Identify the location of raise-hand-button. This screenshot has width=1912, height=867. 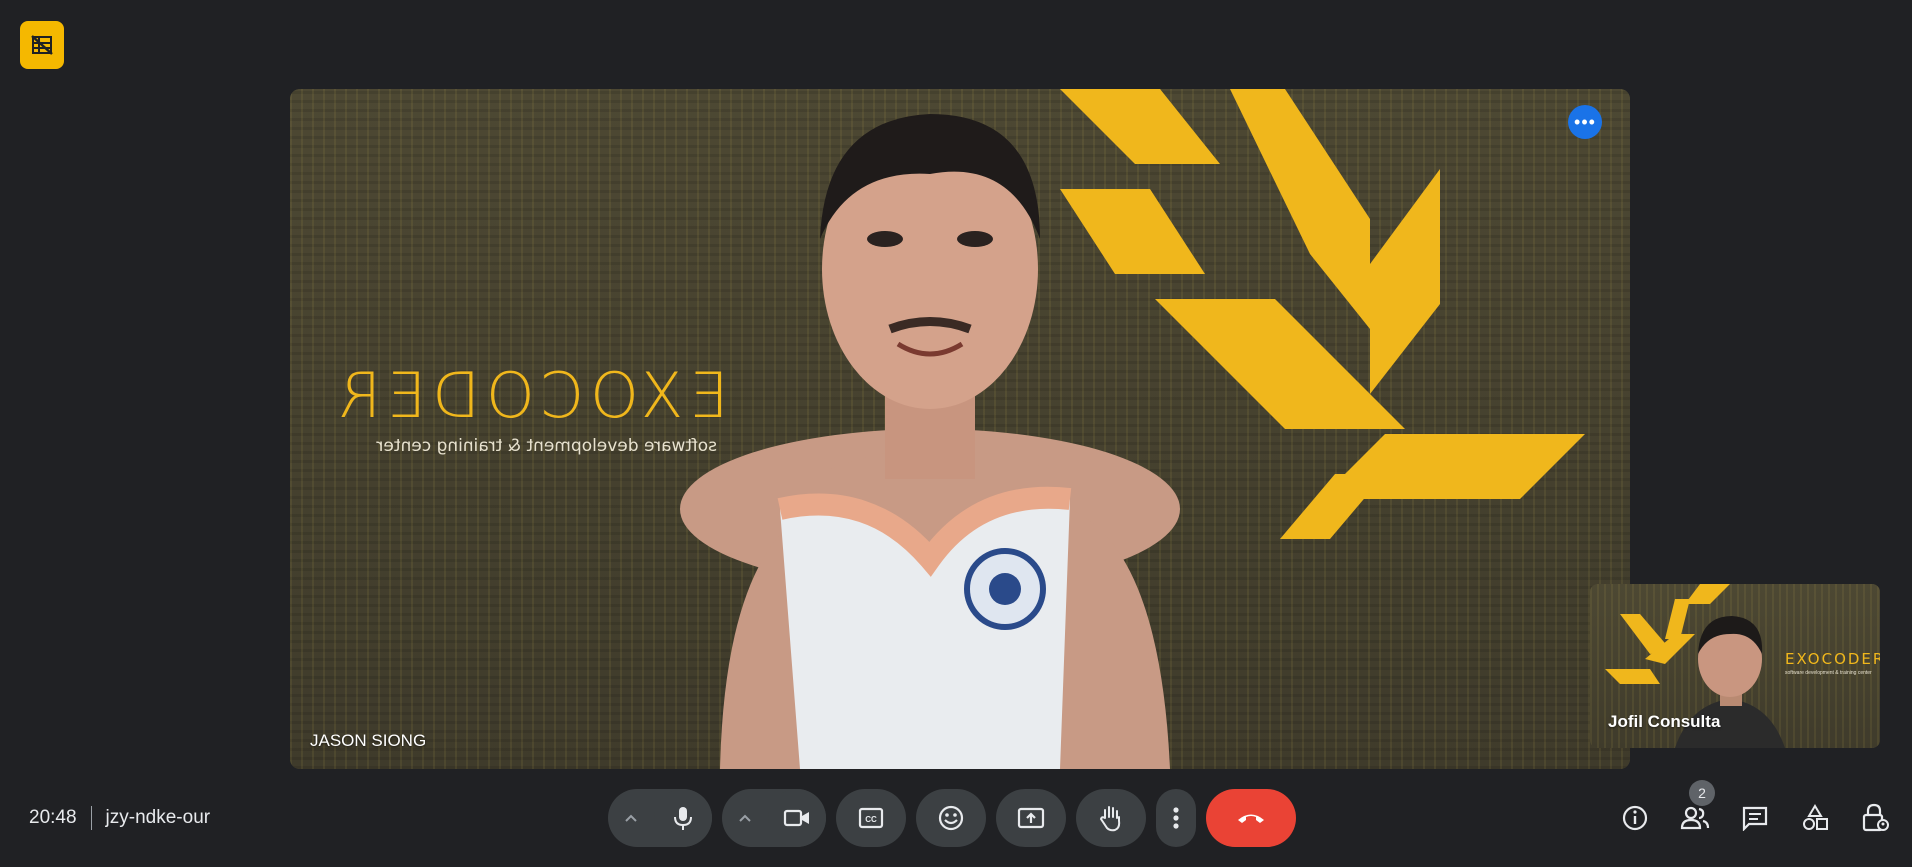
(1111, 818).